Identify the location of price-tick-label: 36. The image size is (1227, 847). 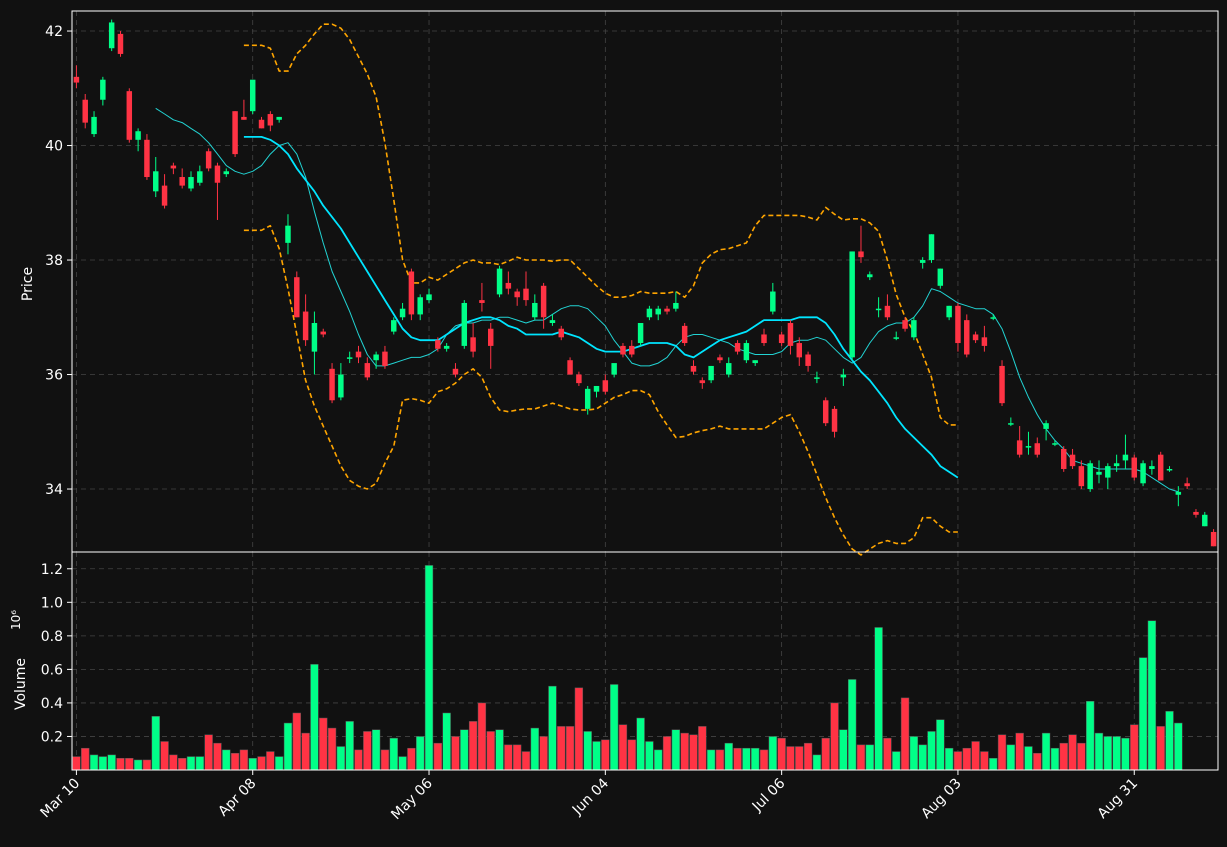
(54, 376).